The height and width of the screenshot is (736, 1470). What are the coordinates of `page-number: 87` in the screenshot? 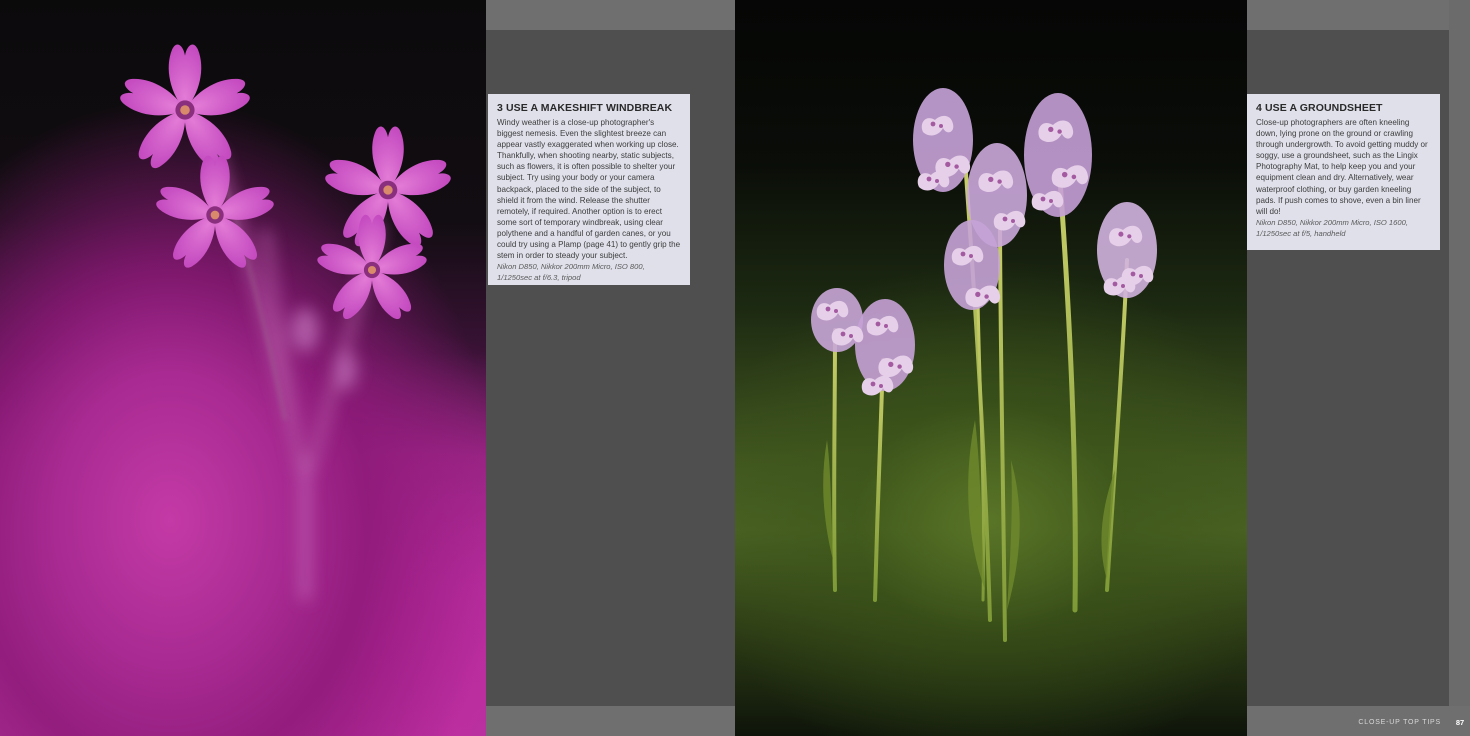 It's located at (1460, 722).